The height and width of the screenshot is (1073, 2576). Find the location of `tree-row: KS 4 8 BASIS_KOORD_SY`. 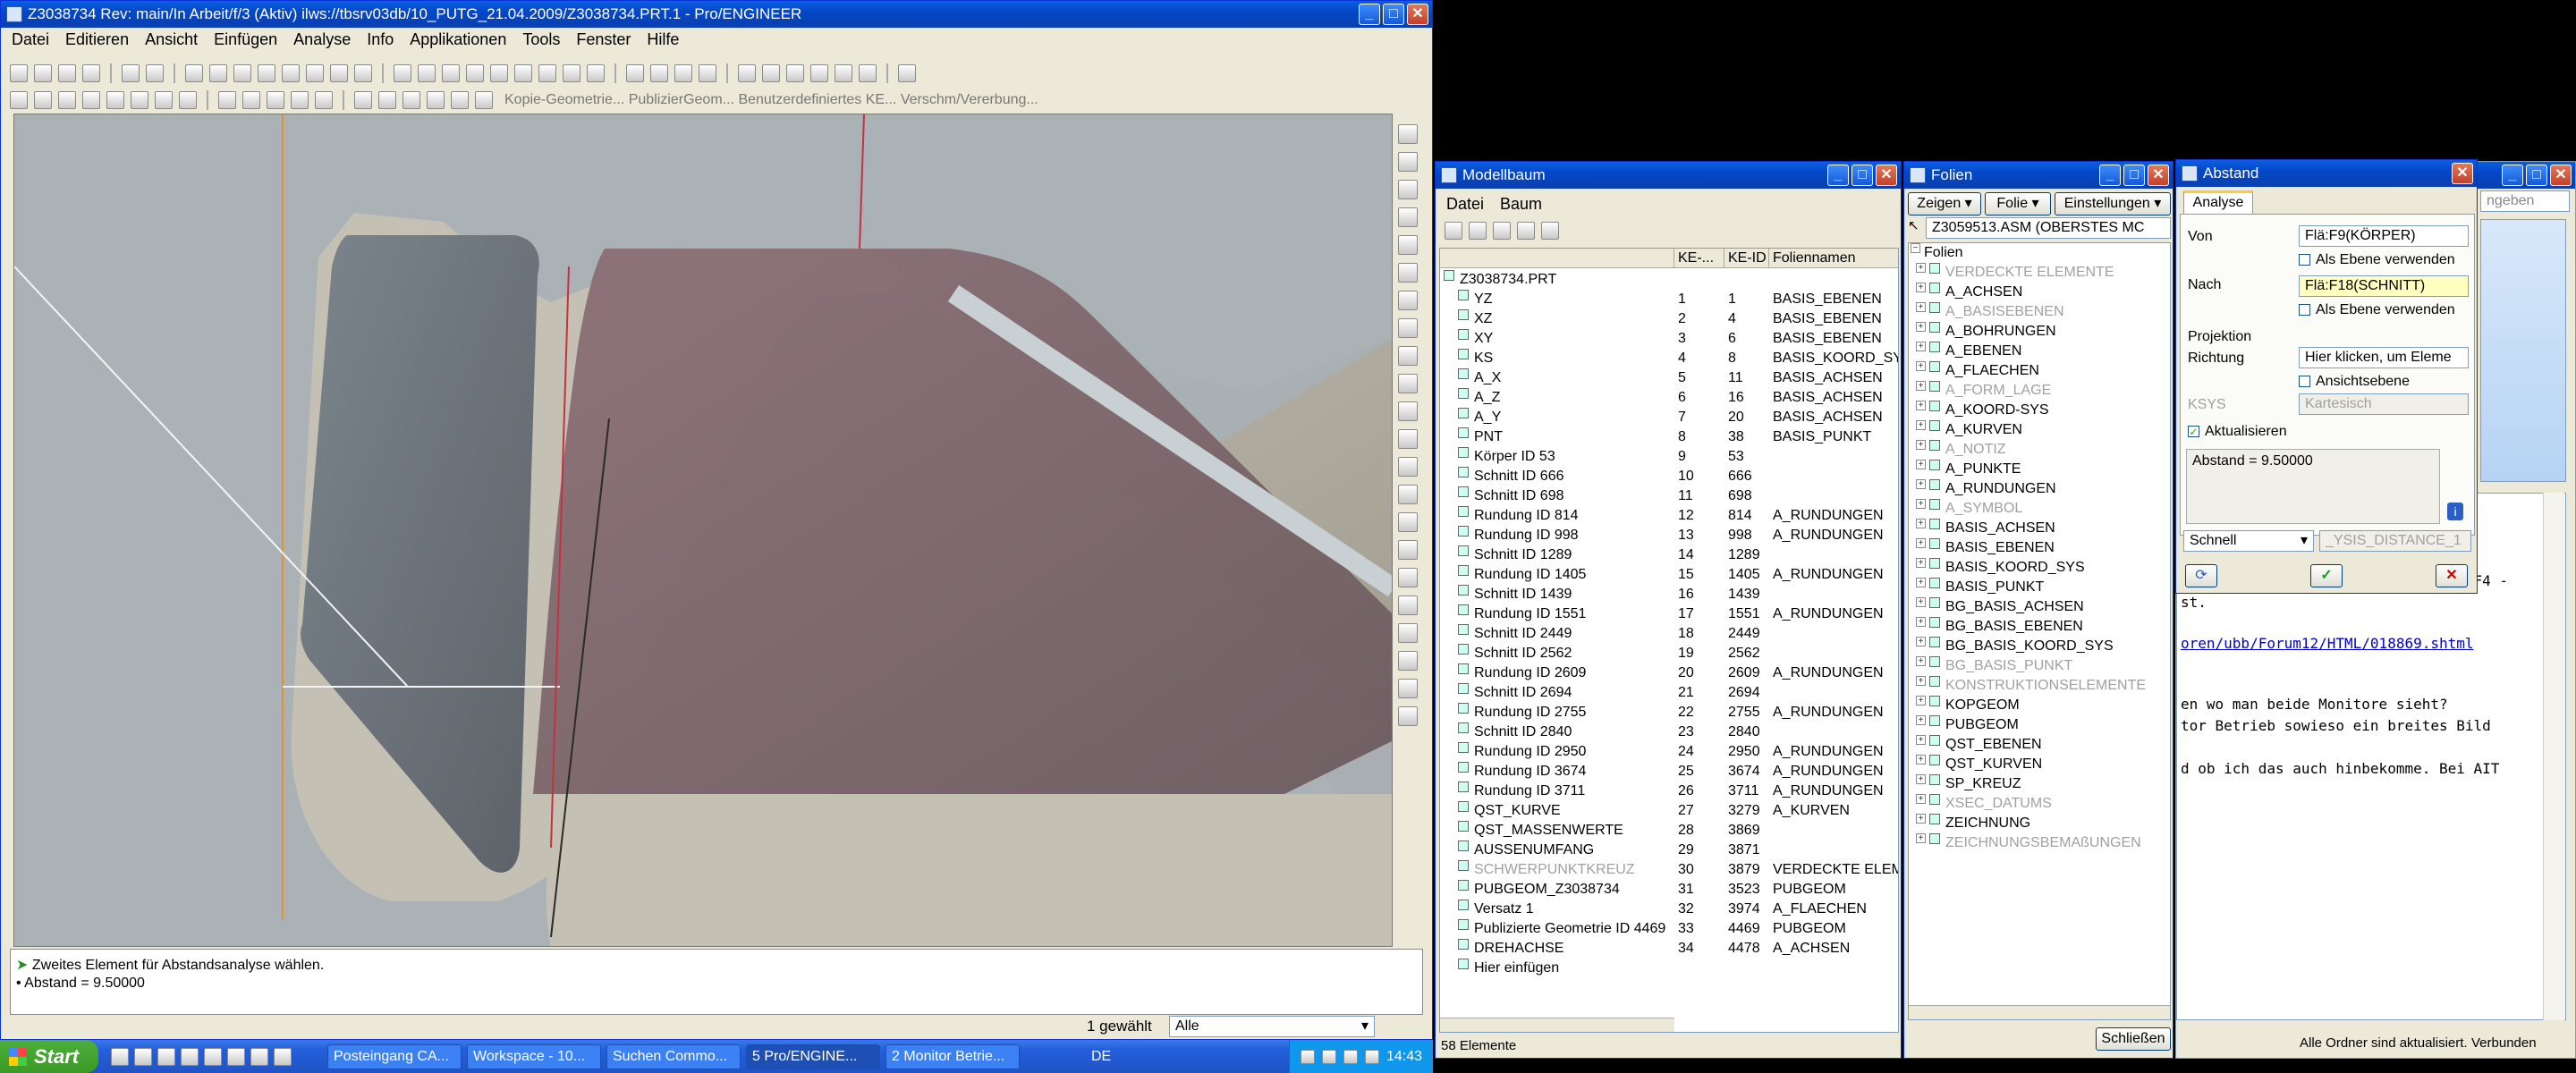

tree-row: KS 4 8 BASIS_KOORD_SY is located at coordinates (1669, 358).